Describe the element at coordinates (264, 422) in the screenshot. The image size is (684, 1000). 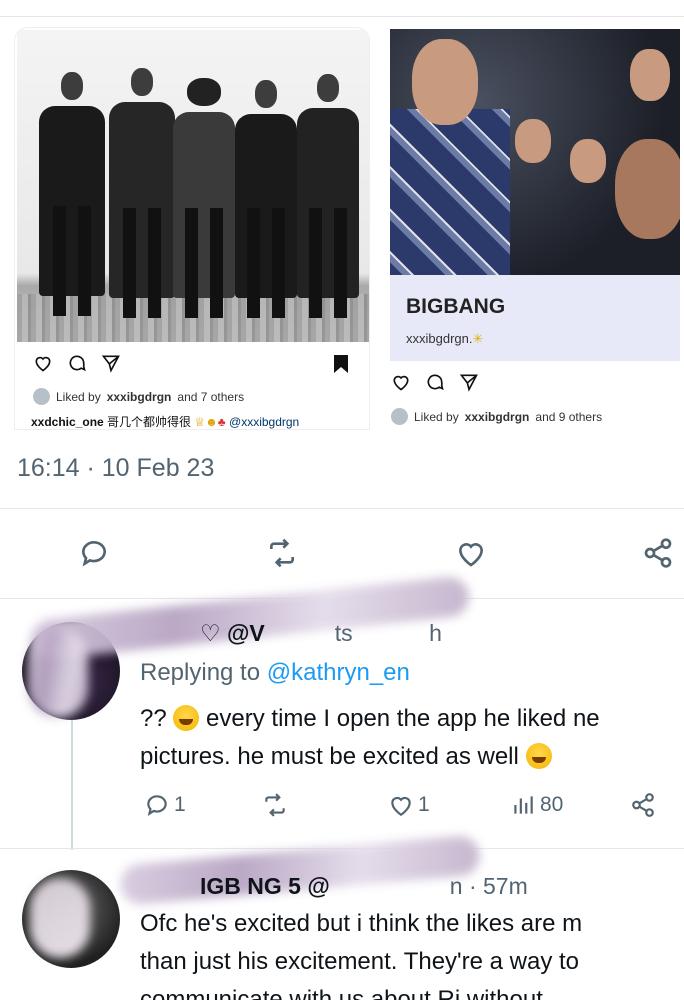
I see `caption-mention: @xxxibgdrgn` at that location.